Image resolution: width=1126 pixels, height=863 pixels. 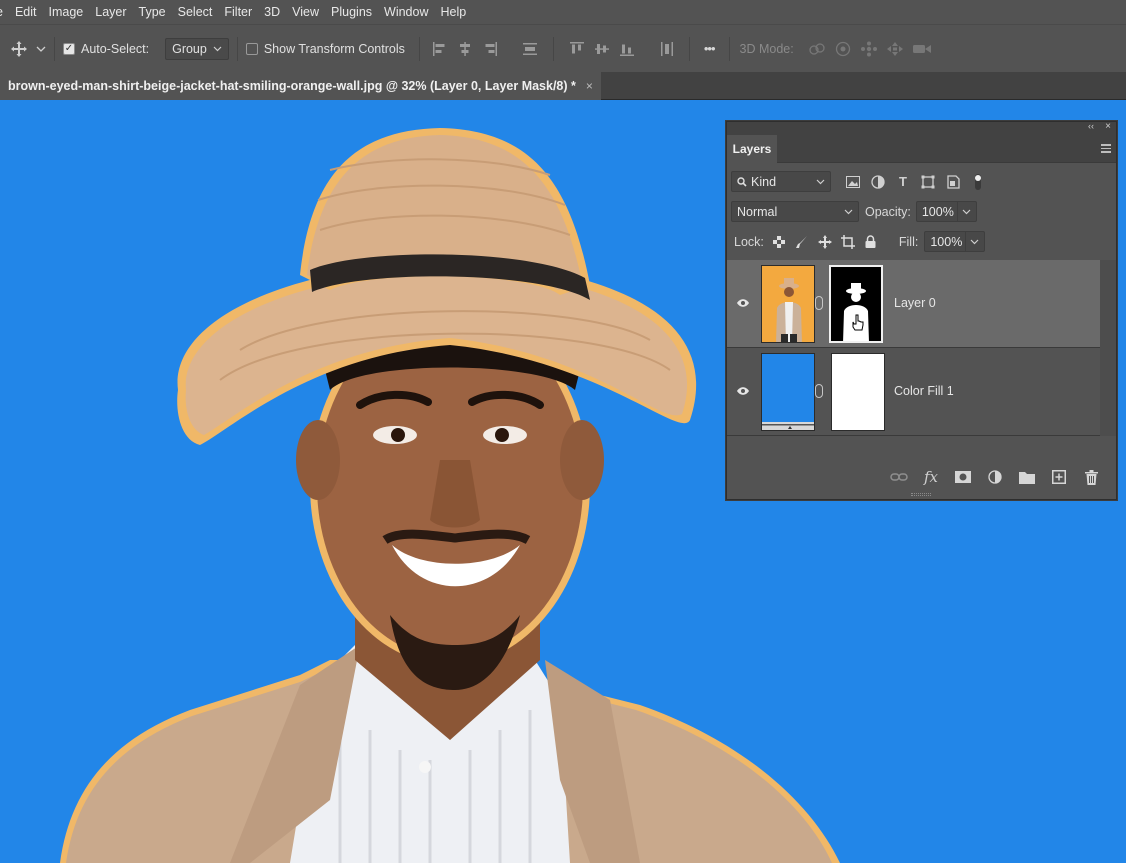 I want to click on blend-mode-dropdown: Normal, so click(x=795, y=211).